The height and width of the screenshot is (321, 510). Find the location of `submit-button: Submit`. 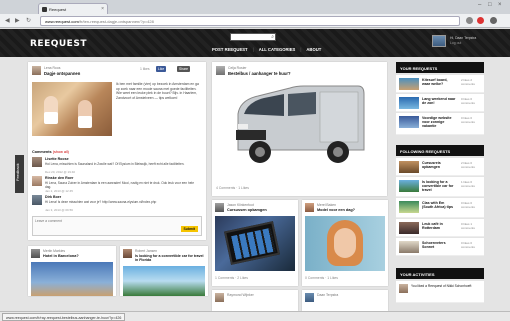

submit-button: Submit is located at coordinates (189, 229).